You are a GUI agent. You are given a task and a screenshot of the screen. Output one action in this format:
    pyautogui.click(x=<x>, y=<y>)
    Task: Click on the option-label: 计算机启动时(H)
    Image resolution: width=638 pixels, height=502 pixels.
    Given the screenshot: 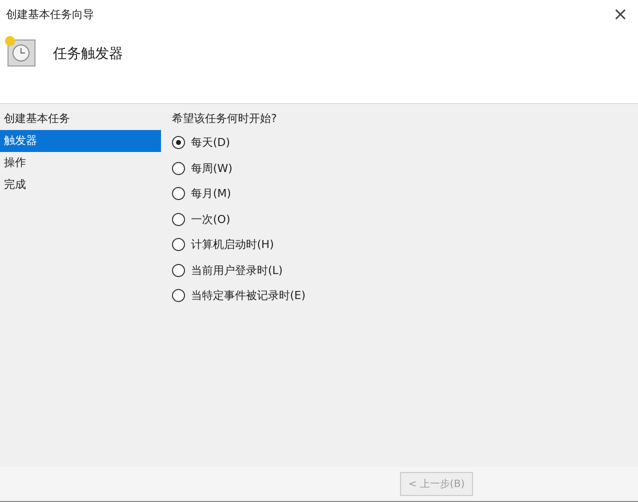 What is the action you would take?
    pyautogui.click(x=232, y=244)
    